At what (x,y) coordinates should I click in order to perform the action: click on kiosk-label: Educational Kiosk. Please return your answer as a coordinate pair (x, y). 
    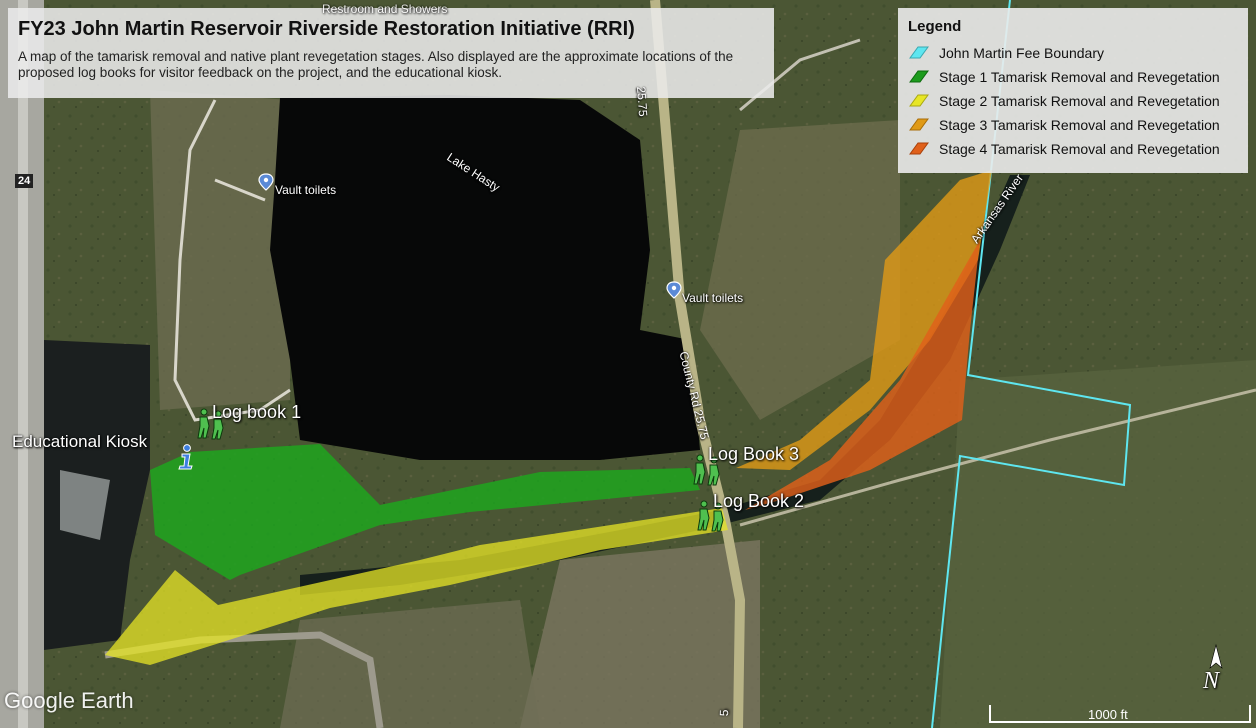
    Looking at the image, I should click on (80, 441).